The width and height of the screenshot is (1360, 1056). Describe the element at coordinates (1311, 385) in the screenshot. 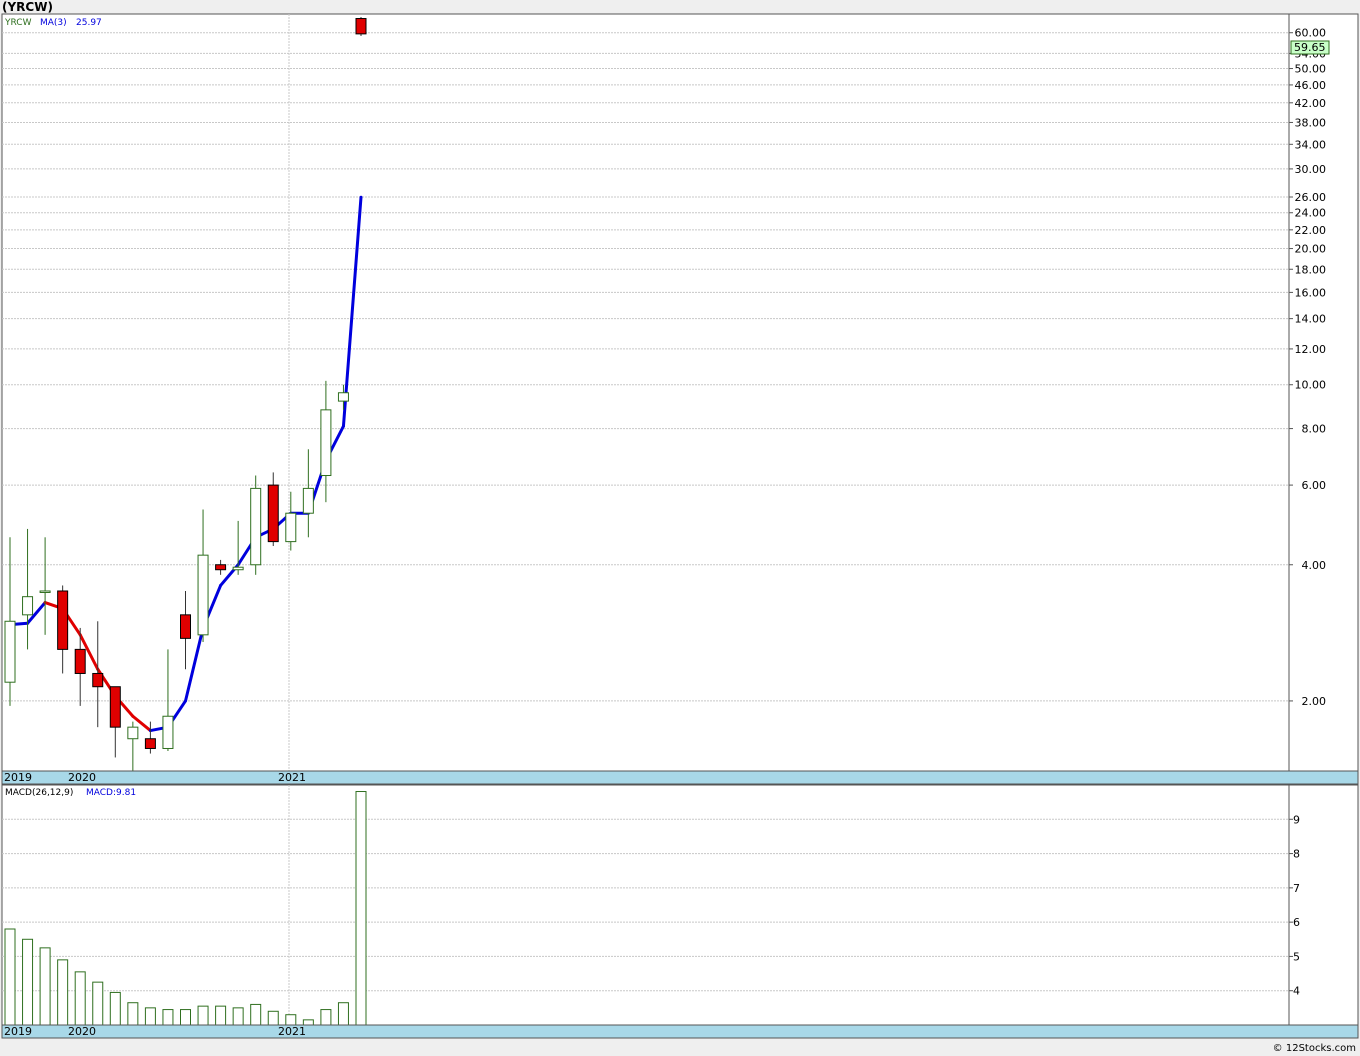

I see `price-tick-label: 10.00` at that location.